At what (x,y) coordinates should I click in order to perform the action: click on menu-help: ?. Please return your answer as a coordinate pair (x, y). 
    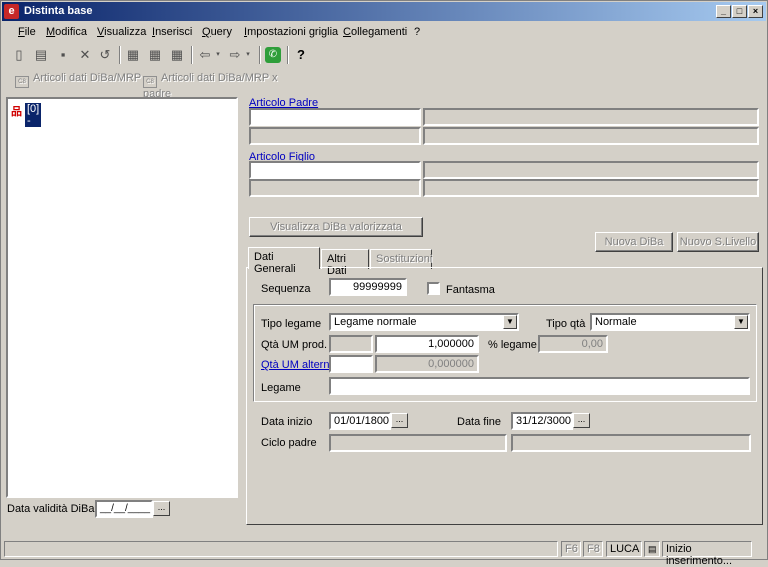
    Looking at the image, I should click on (417, 32).